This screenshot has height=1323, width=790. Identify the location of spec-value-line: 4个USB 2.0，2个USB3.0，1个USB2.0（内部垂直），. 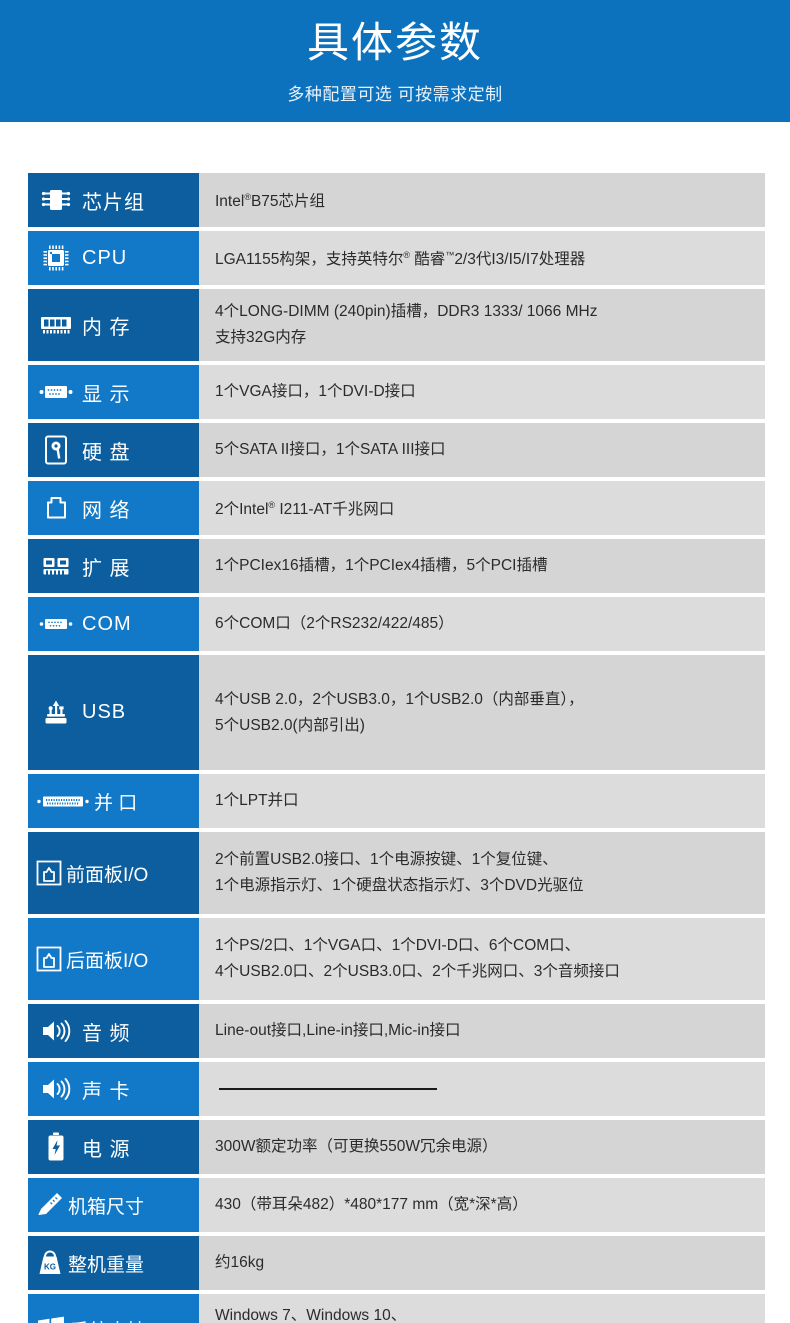
(399, 699).